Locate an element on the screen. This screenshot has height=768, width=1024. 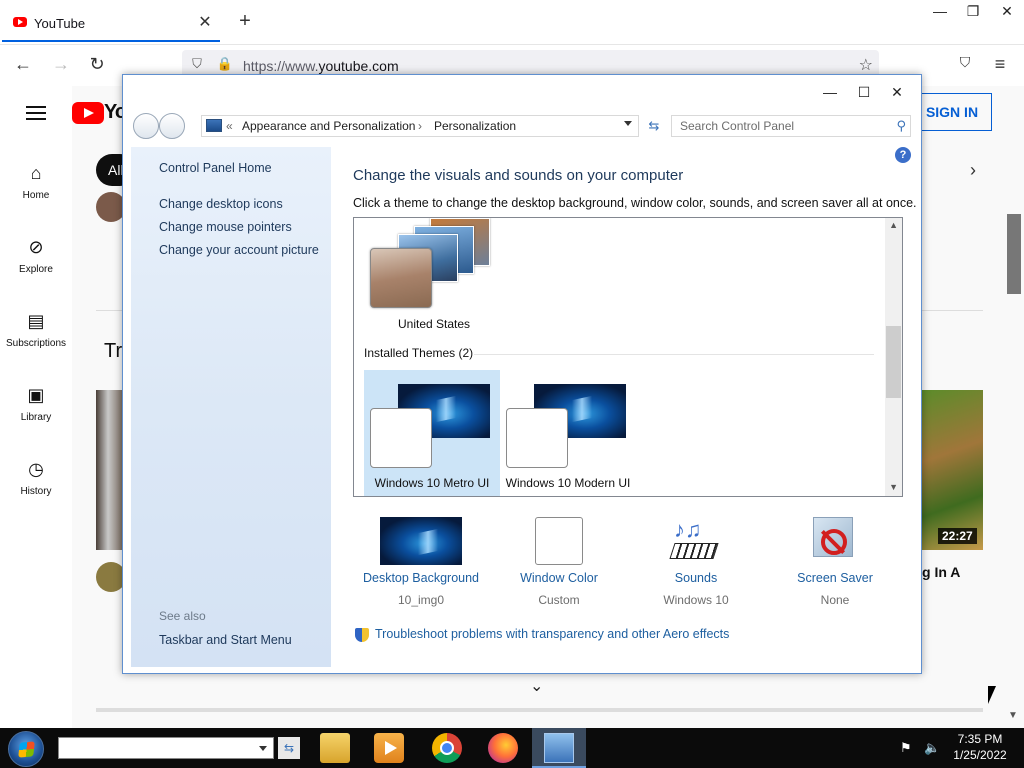
cp-search-input is located at coordinates (781, 126).